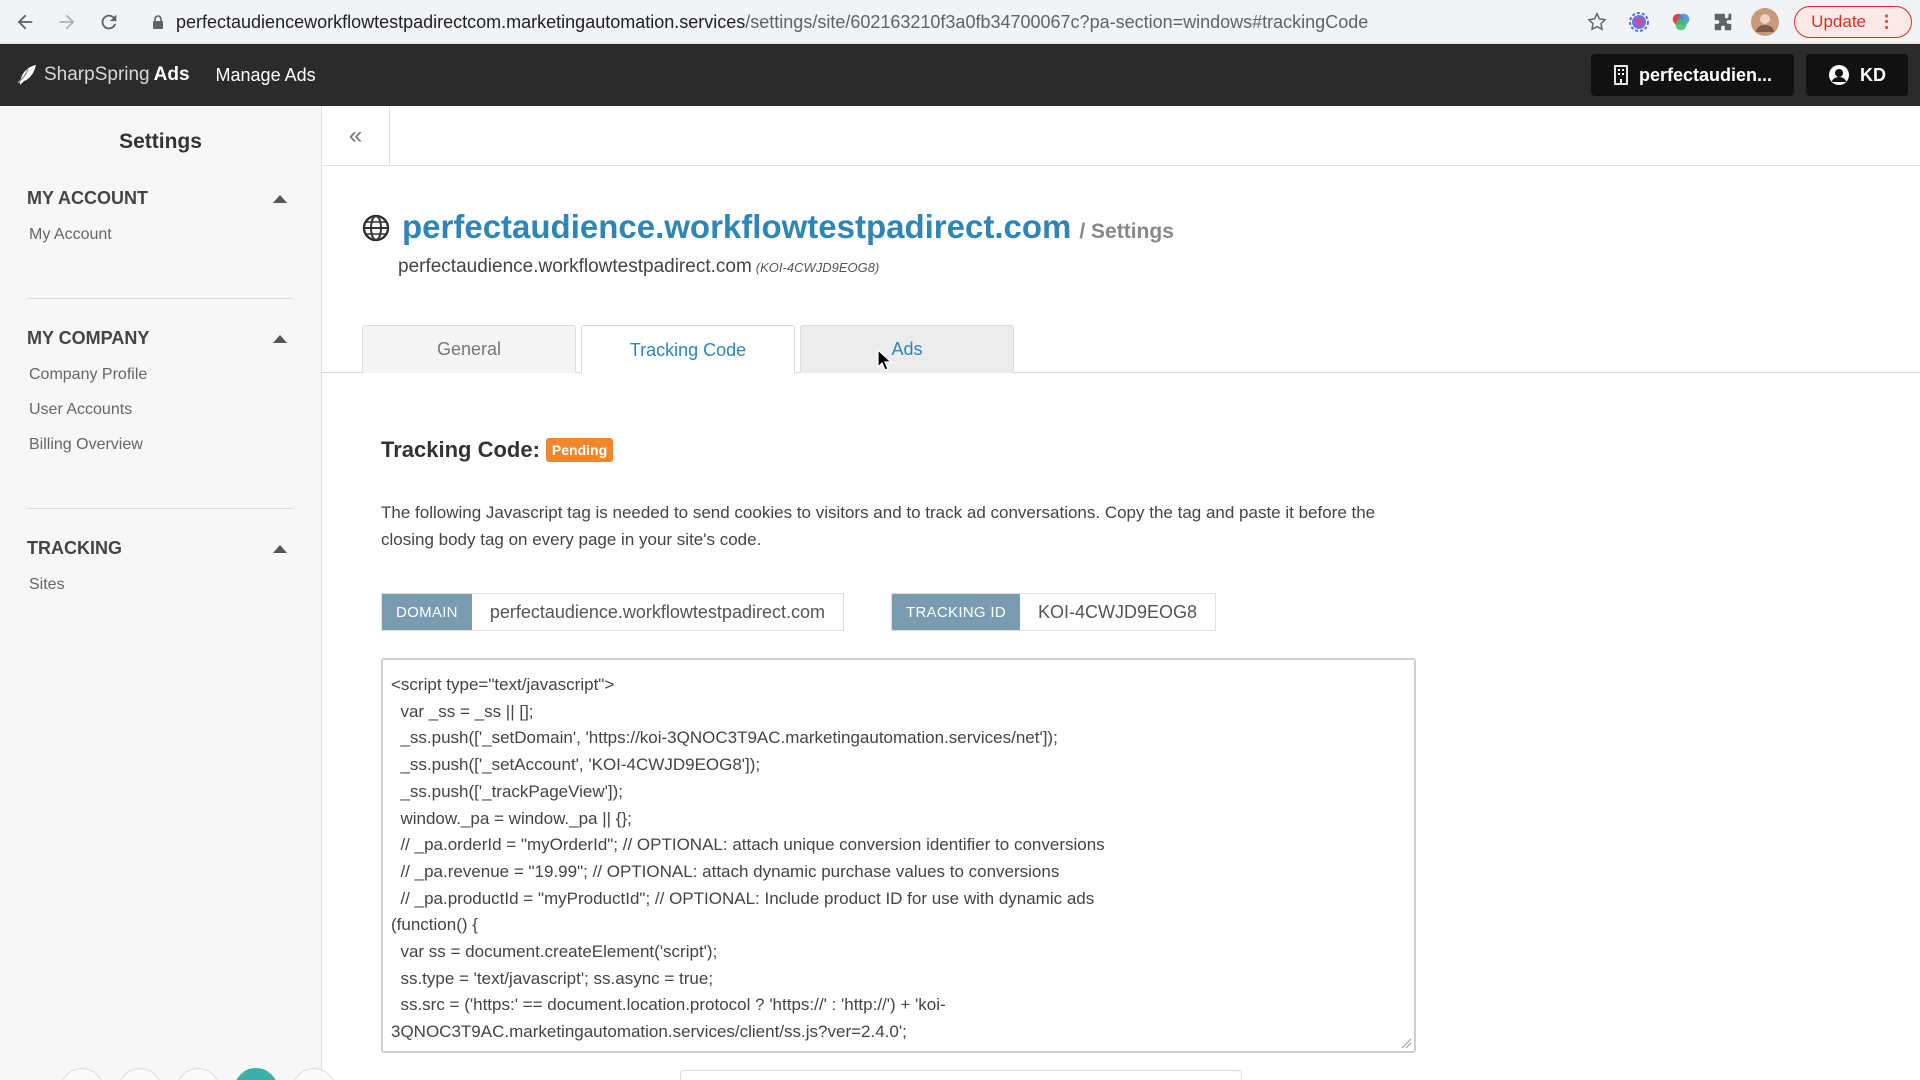 The image size is (1920, 1080). I want to click on kebab-menu-icon: ⋮, so click(1886, 22).